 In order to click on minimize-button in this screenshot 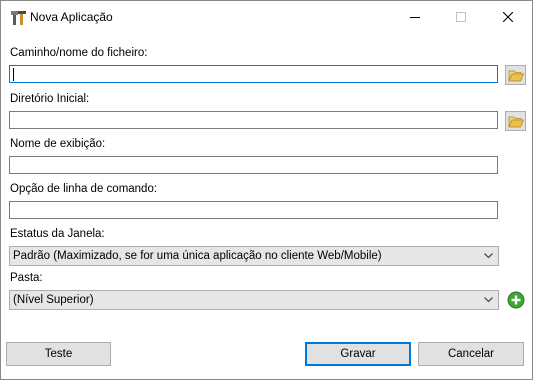, I will do `click(415, 16)`.